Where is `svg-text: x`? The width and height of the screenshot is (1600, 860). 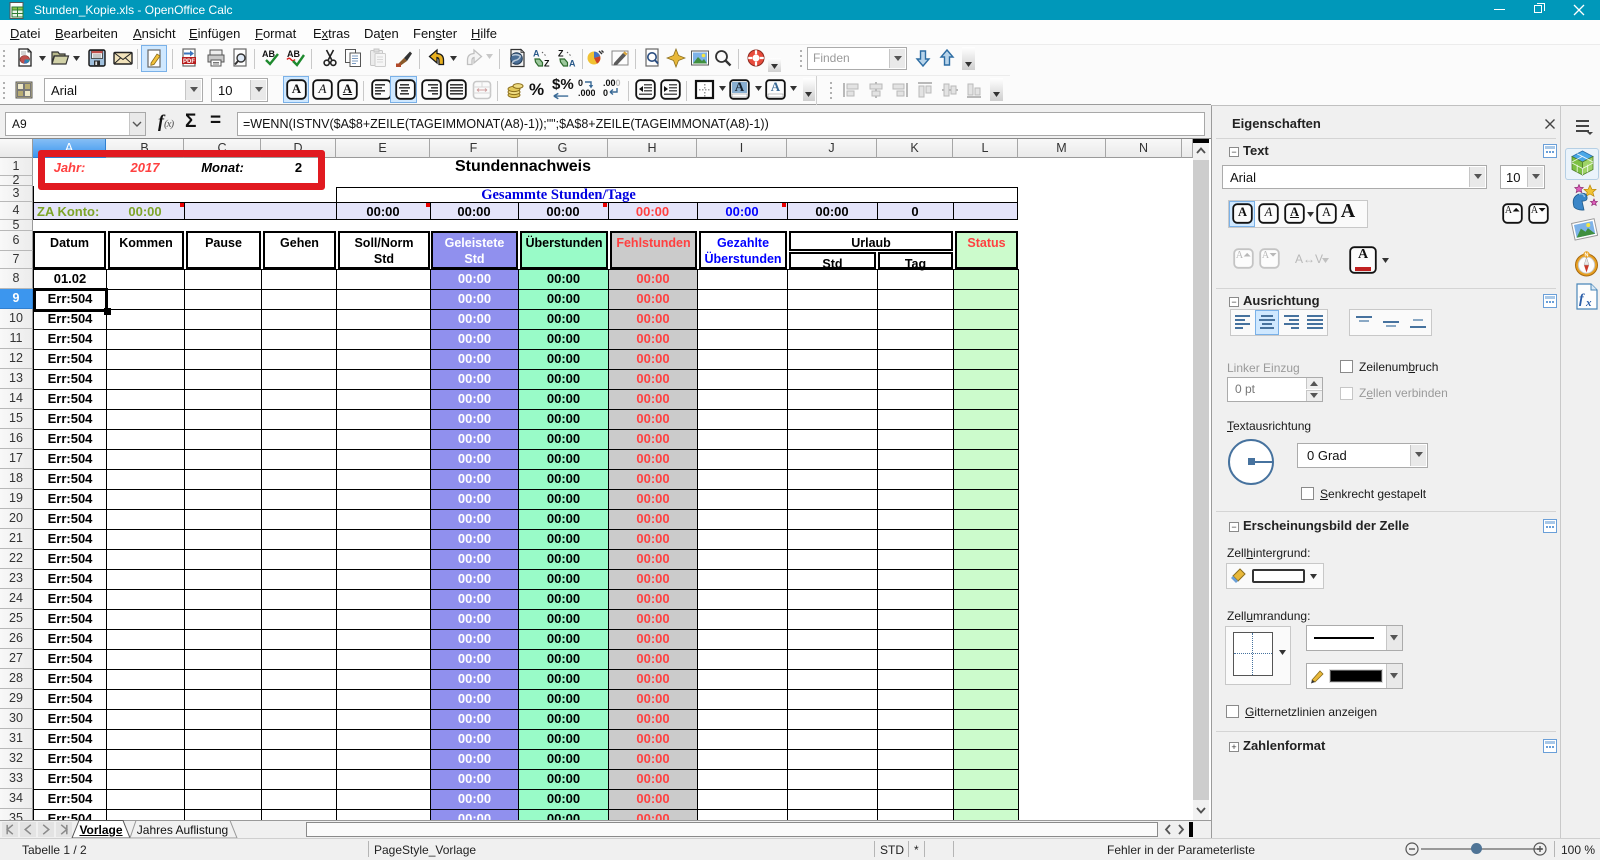 svg-text: x is located at coordinates (1588, 303).